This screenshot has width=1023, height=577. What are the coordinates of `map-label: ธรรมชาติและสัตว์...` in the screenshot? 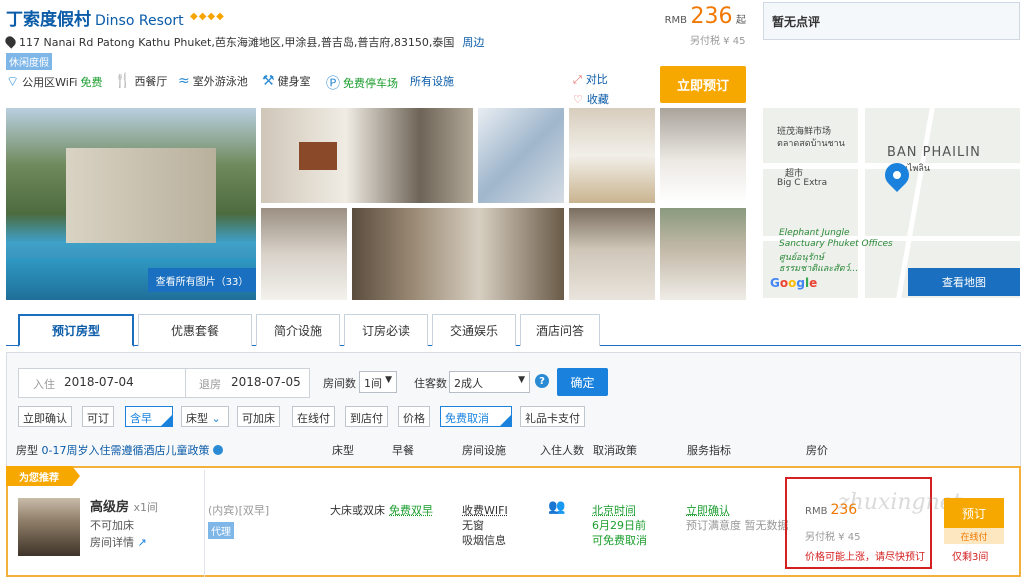 It's located at (819, 269).